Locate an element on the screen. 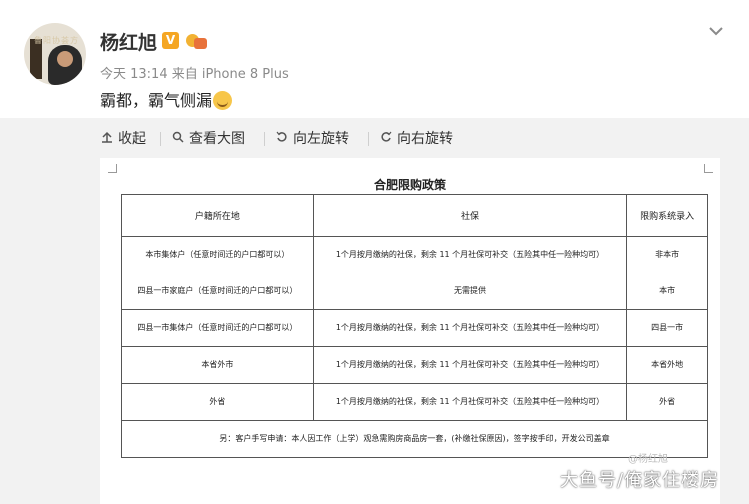  table-cell: 本市集体户（任意时间迁的户口都可以） 四县一市家庭户（任意时间迁的户口都可以） is located at coordinates (217, 273).